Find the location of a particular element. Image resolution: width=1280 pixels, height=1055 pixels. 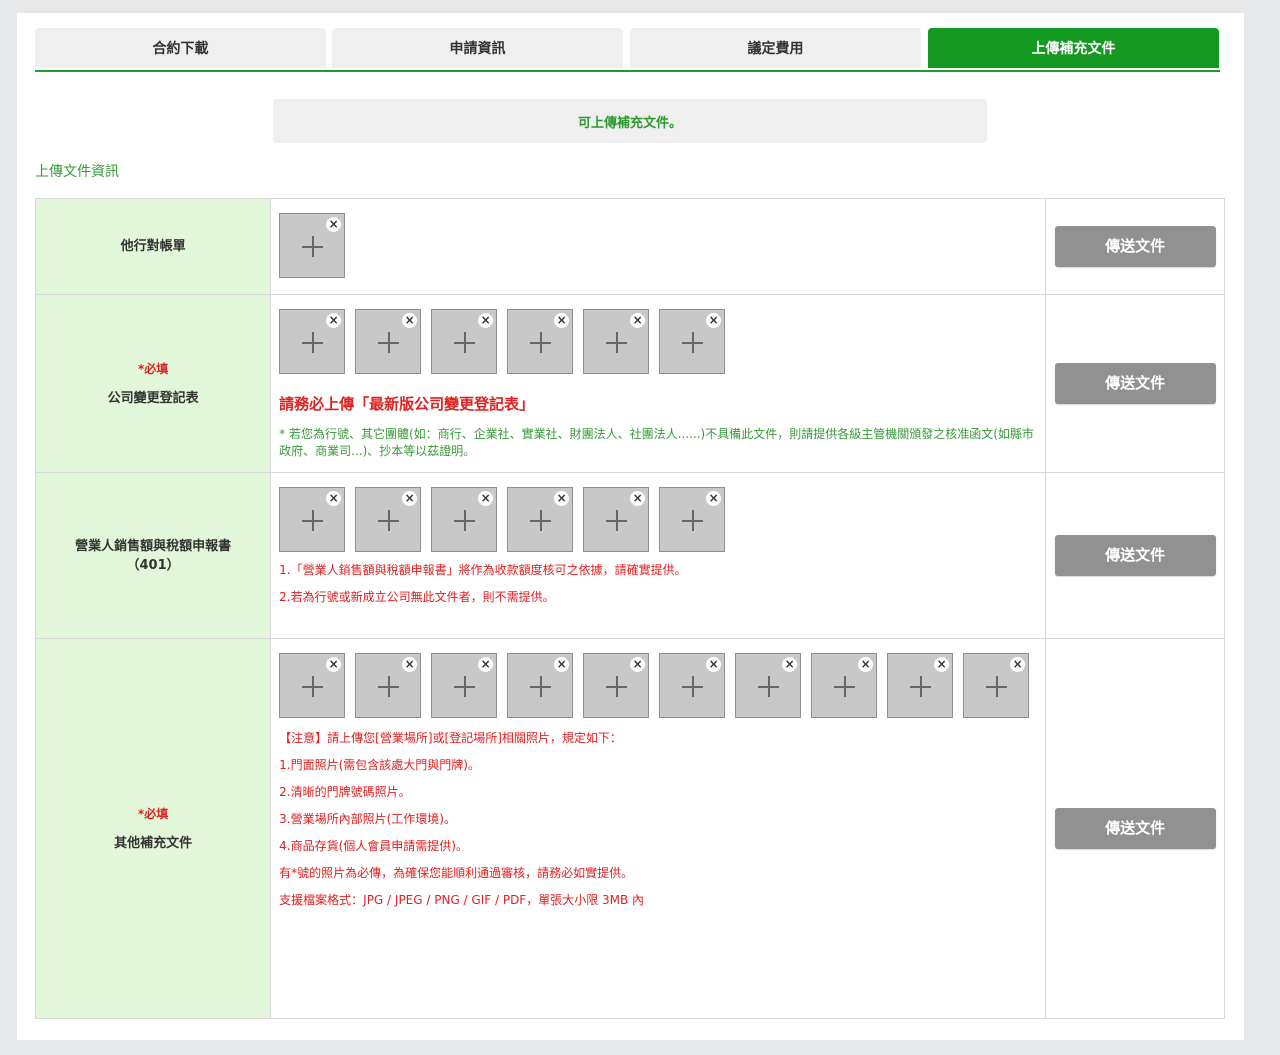

notice-text: 可上傳補充文件。 is located at coordinates (629, 123).